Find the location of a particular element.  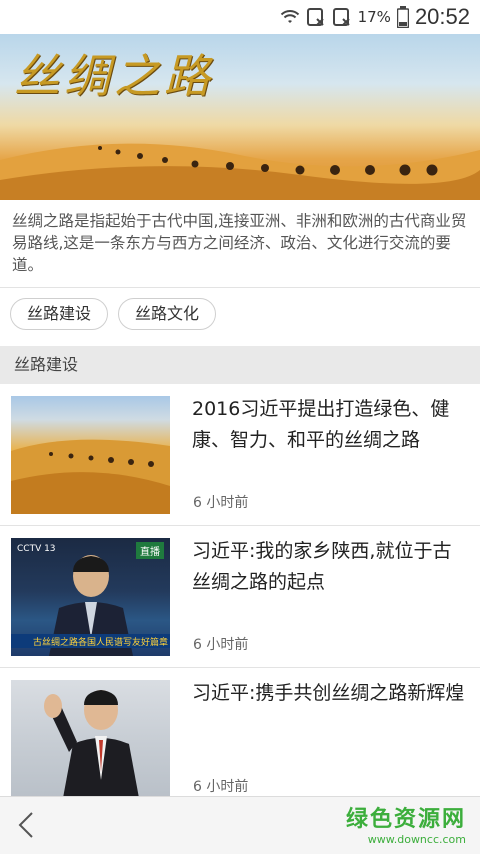

waving-person-icon is located at coordinates (91, 744).